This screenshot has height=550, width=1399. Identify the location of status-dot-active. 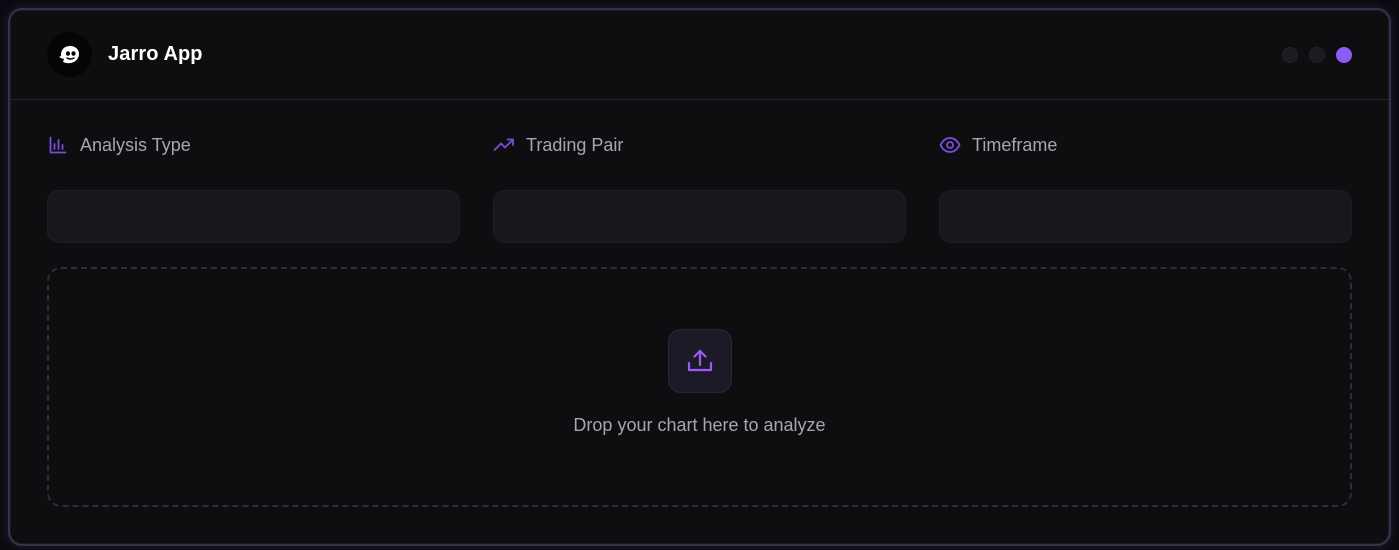
(1344, 54).